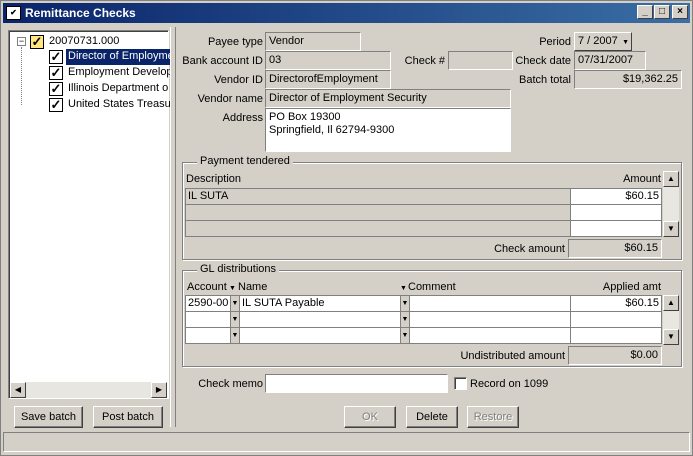  I want to click on gl-col-name: Name, so click(253, 287).